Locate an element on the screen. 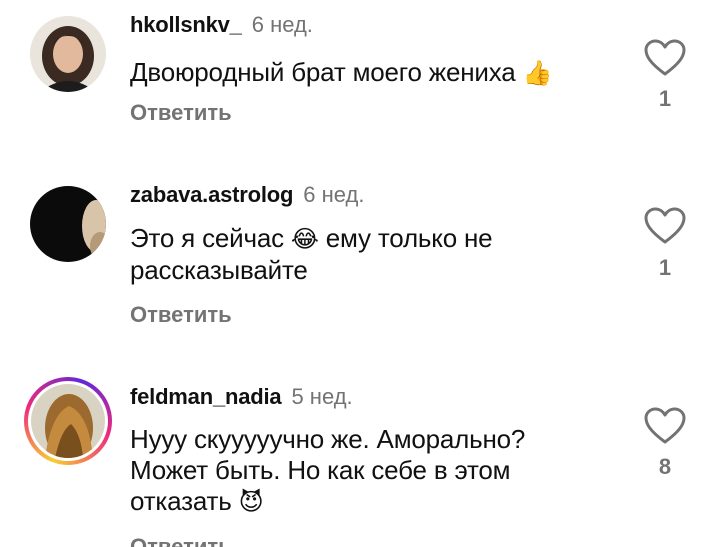  username: hkollsnkv_ is located at coordinates (186, 24).